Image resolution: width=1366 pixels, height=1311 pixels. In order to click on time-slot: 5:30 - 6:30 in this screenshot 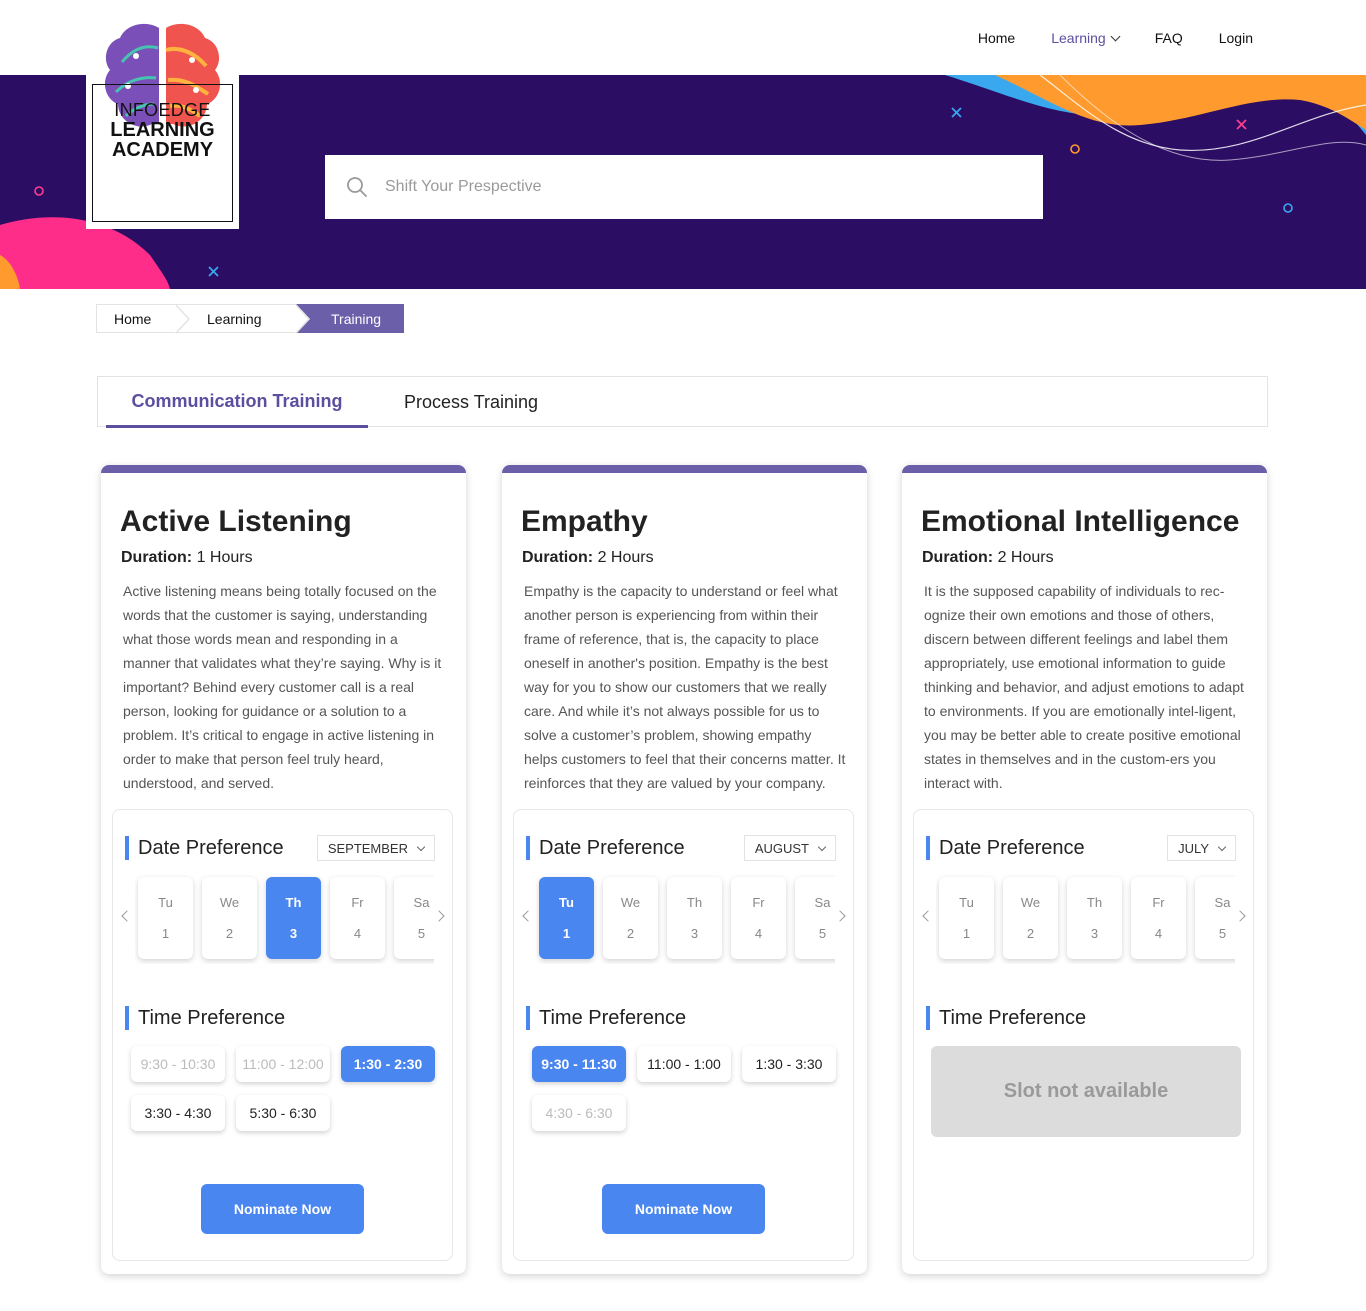, I will do `click(283, 1113)`.